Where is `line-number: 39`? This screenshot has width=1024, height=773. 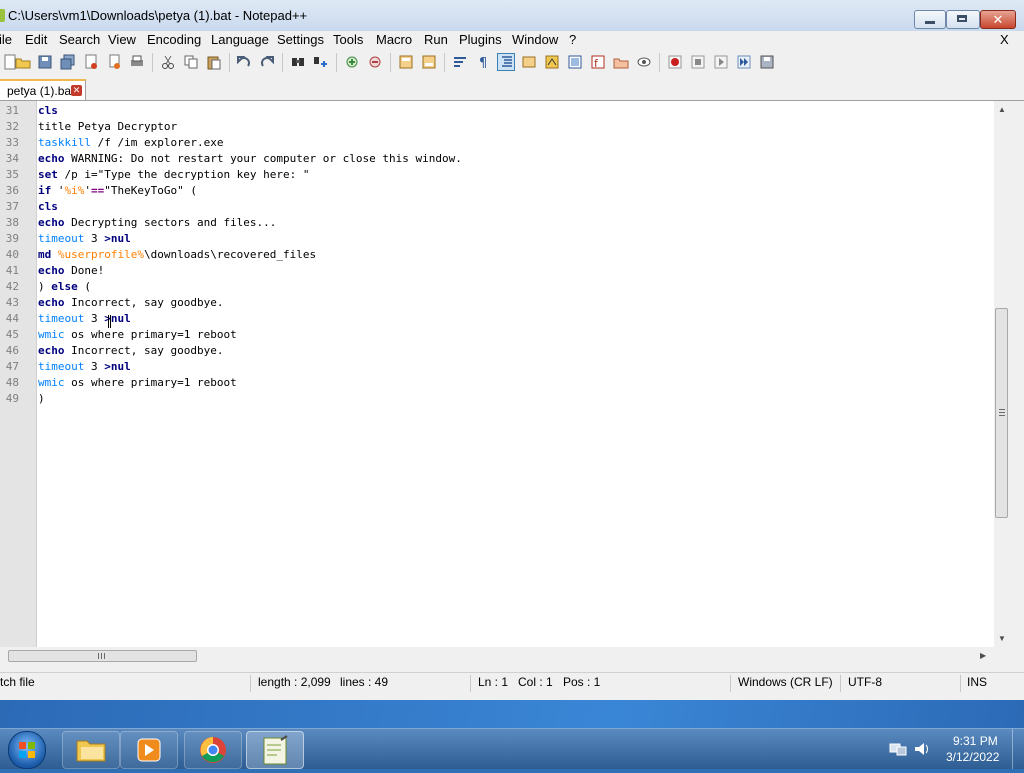 line-number: 39 is located at coordinates (12, 238).